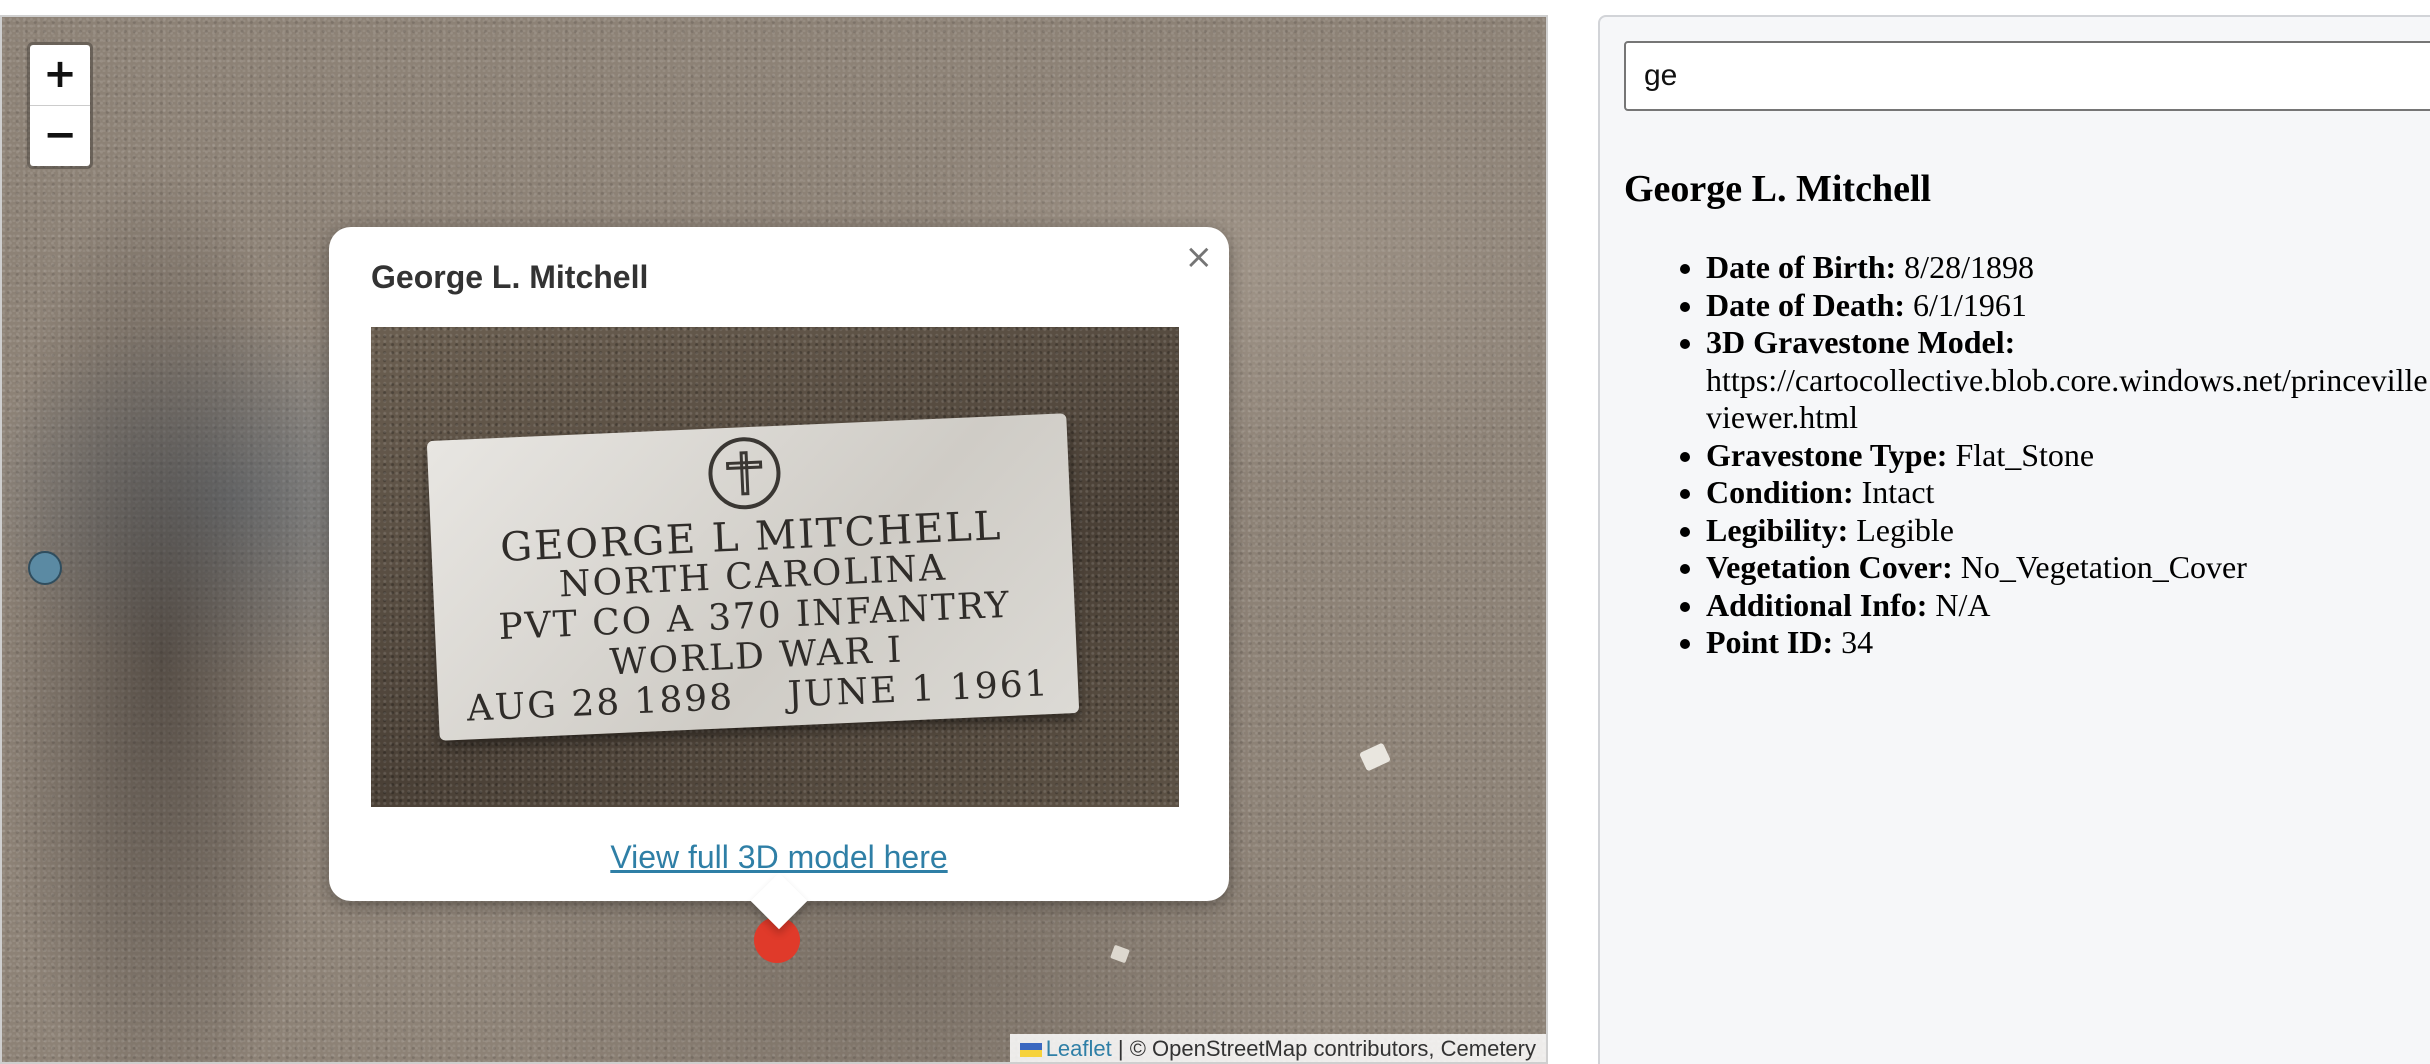  What do you see at coordinates (2068, 493) in the screenshot?
I see `detail-condition: Condition: Intact` at bounding box center [2068, 493].